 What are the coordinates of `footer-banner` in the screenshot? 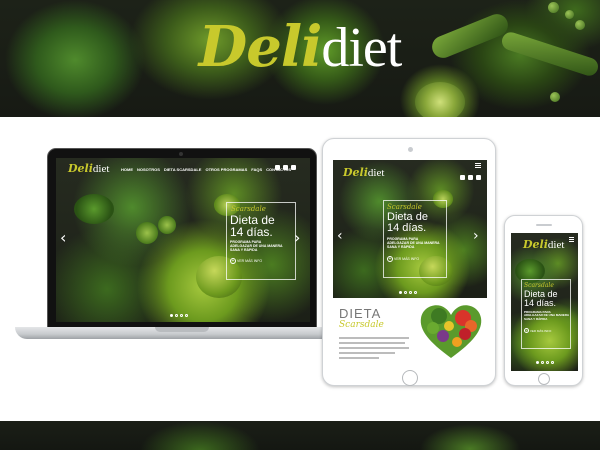 It's located at (300, 435).